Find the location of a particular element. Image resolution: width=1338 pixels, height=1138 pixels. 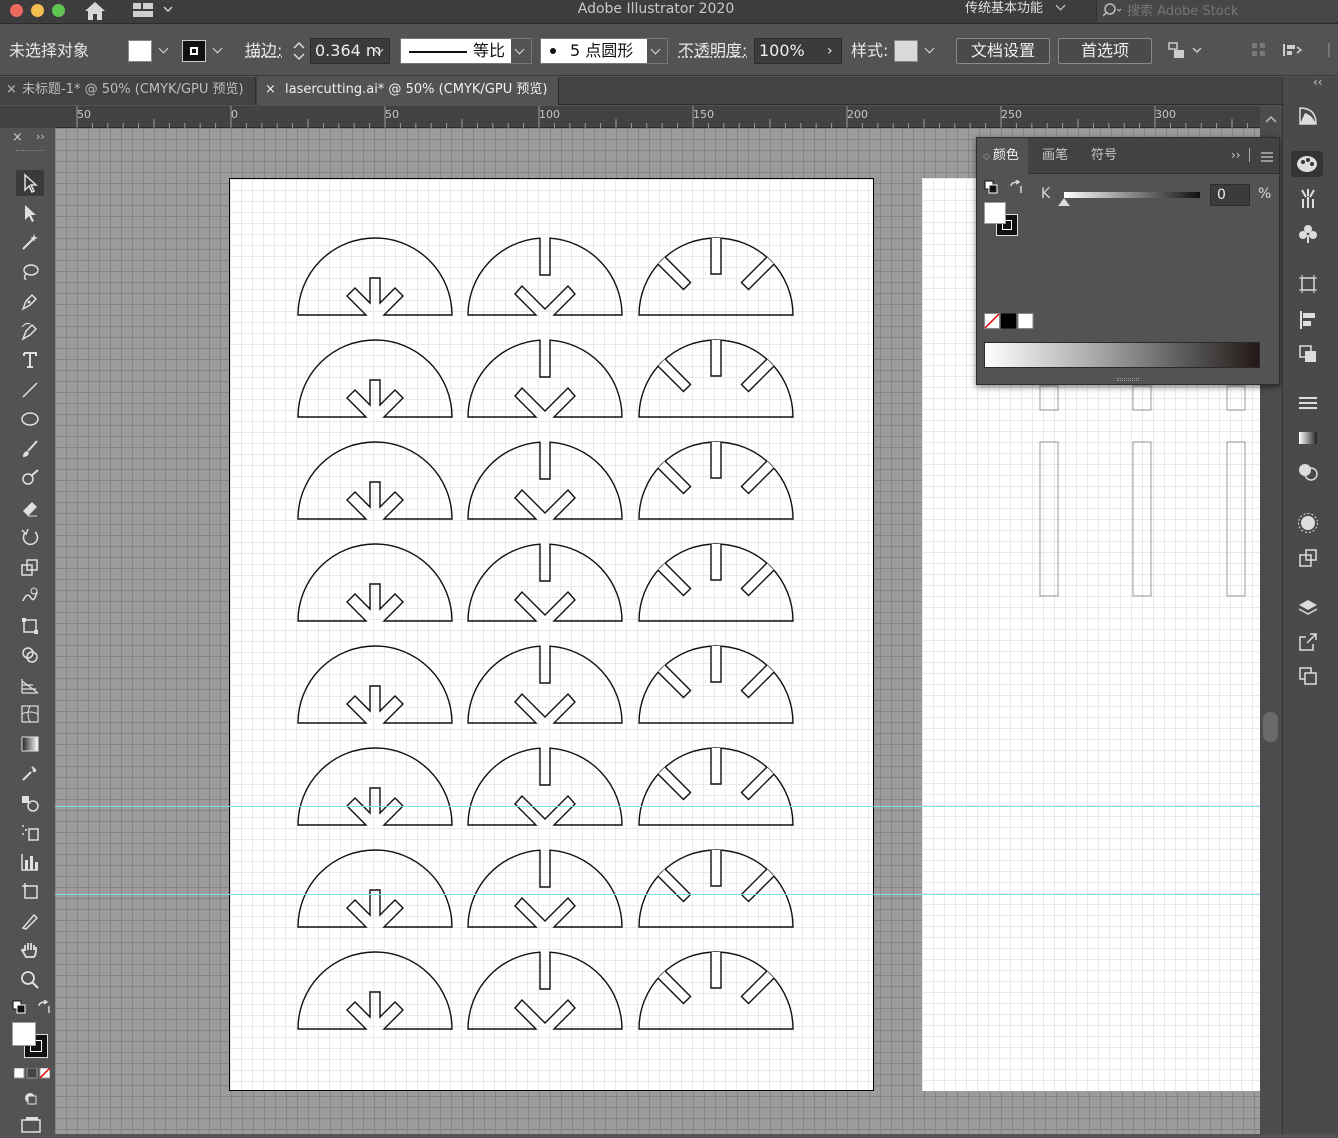

perspective-grid-tool is located at coordinates (30, 685).